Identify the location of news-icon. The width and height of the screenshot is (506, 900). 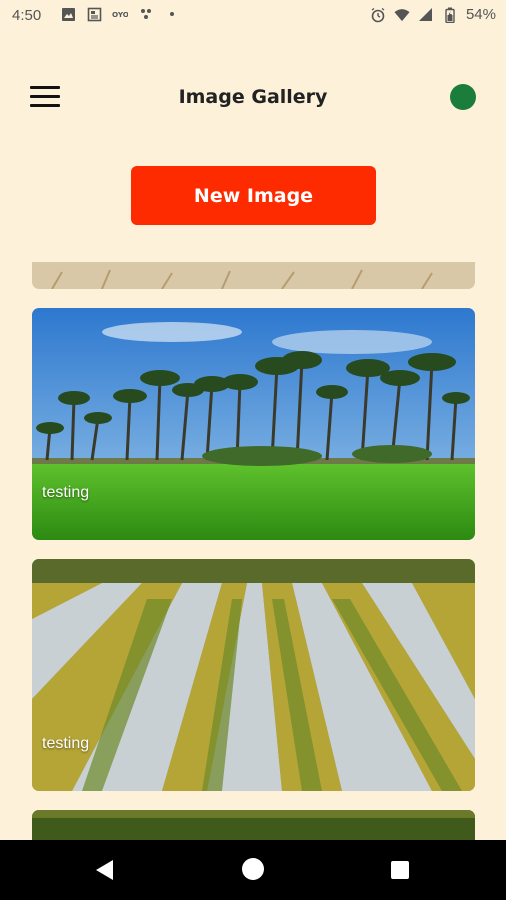
(94, 14).